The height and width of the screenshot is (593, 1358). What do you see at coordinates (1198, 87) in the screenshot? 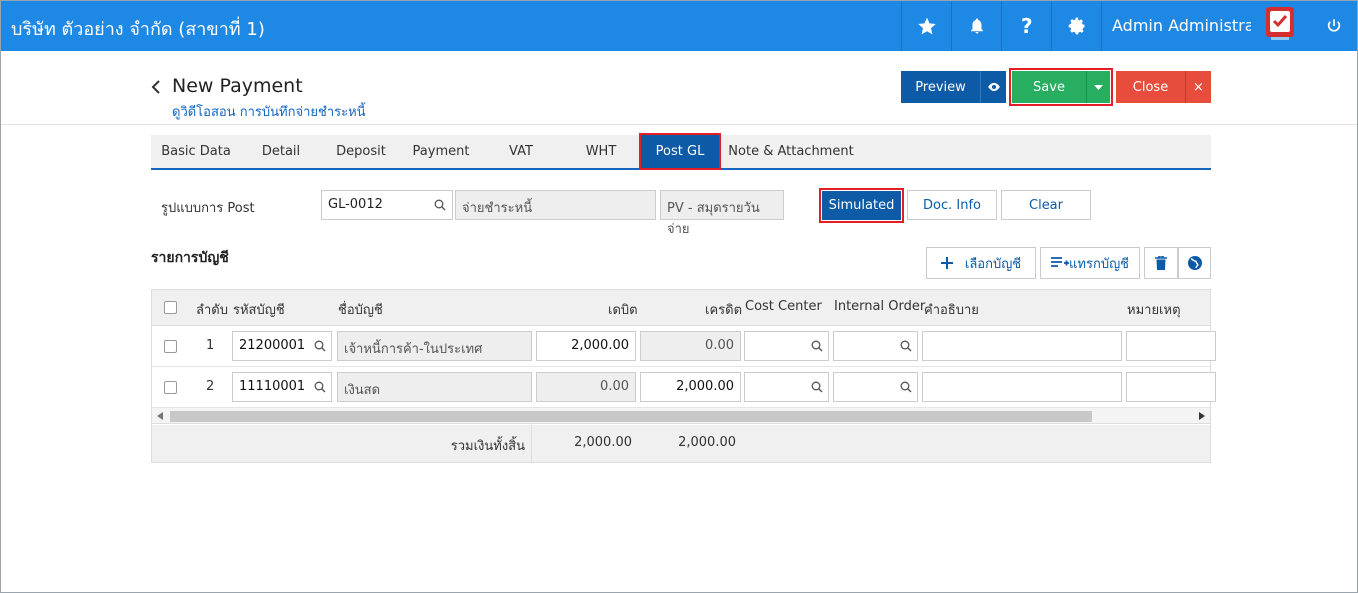
I see `close-x-button: ×` at bounding box center [1198, 87].